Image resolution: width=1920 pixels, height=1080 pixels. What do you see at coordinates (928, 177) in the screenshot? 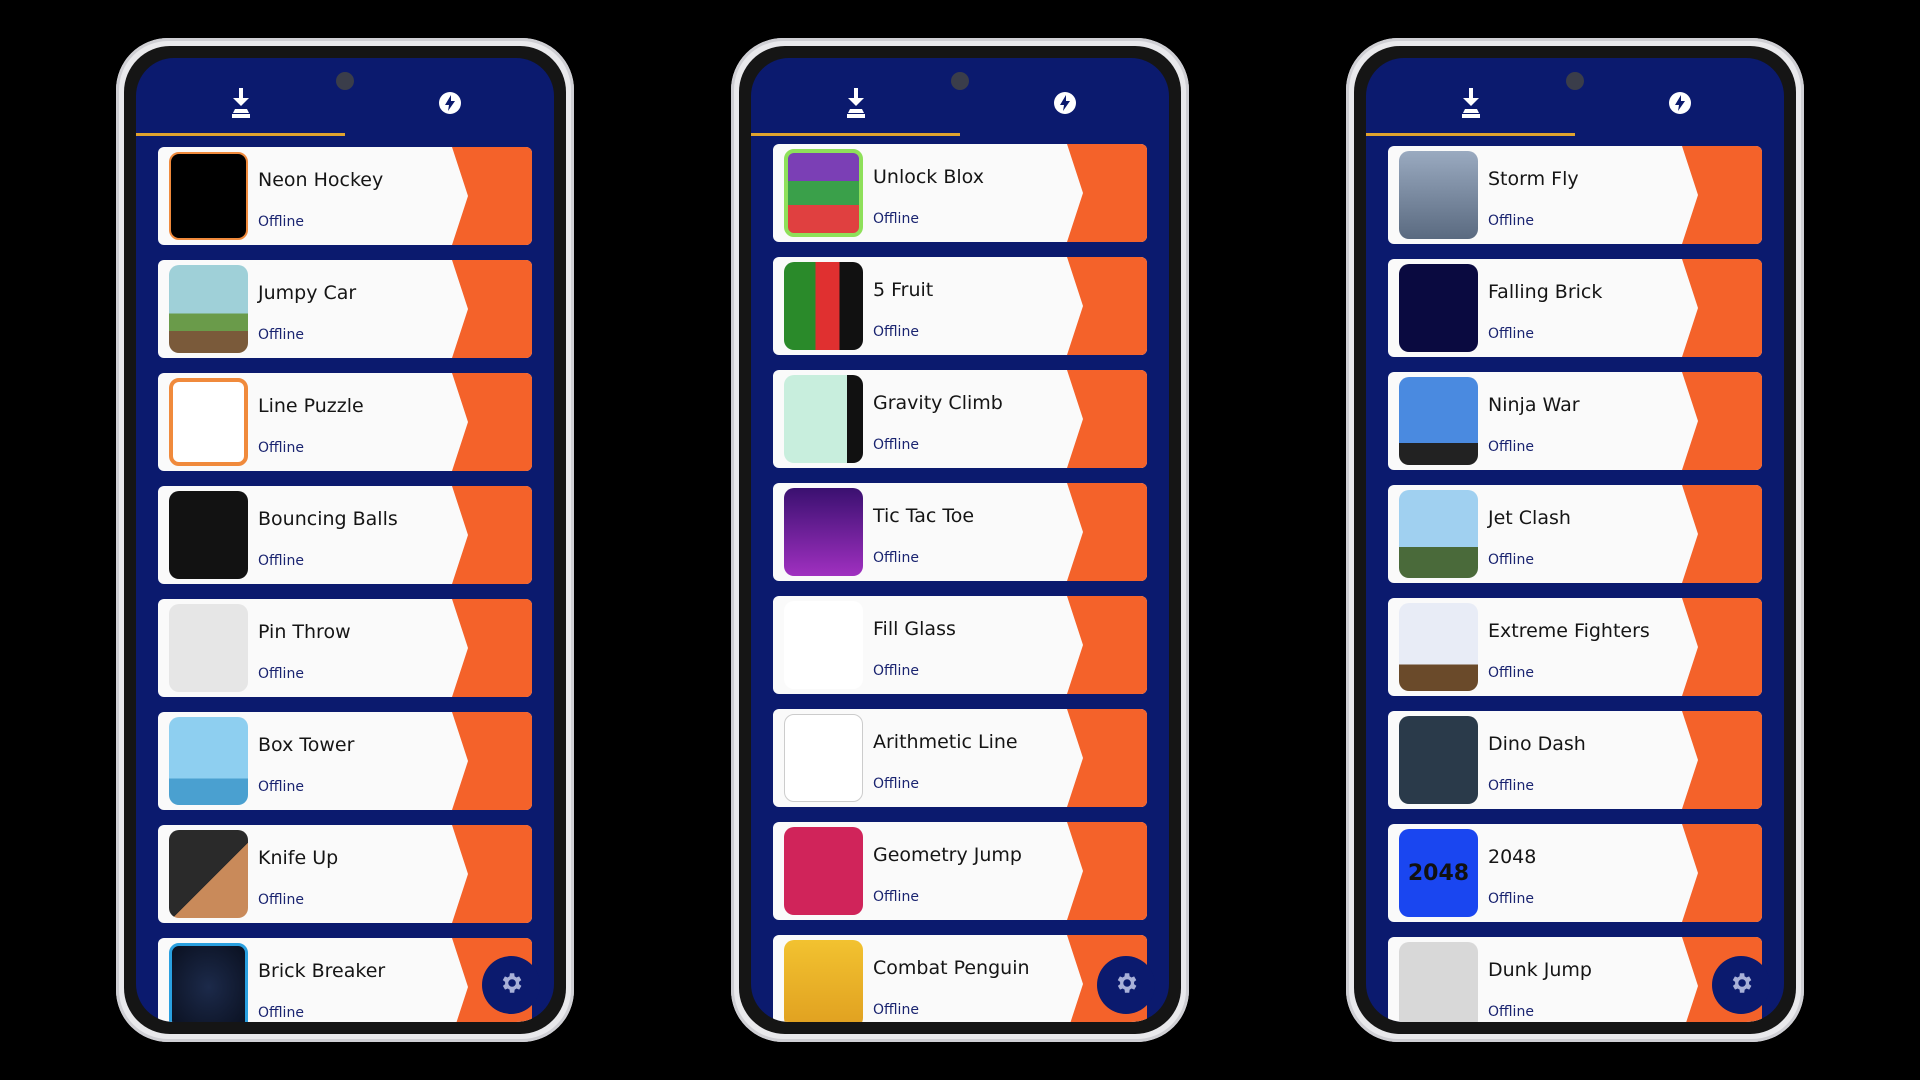
I see `game-title: Unlock Blox` at bounding box center [928, 177].